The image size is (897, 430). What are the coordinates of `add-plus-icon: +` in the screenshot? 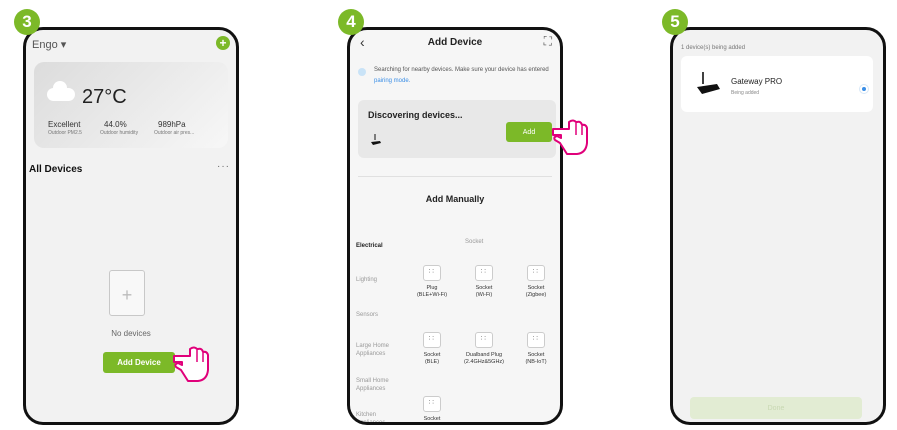 It's located at (223, 43).